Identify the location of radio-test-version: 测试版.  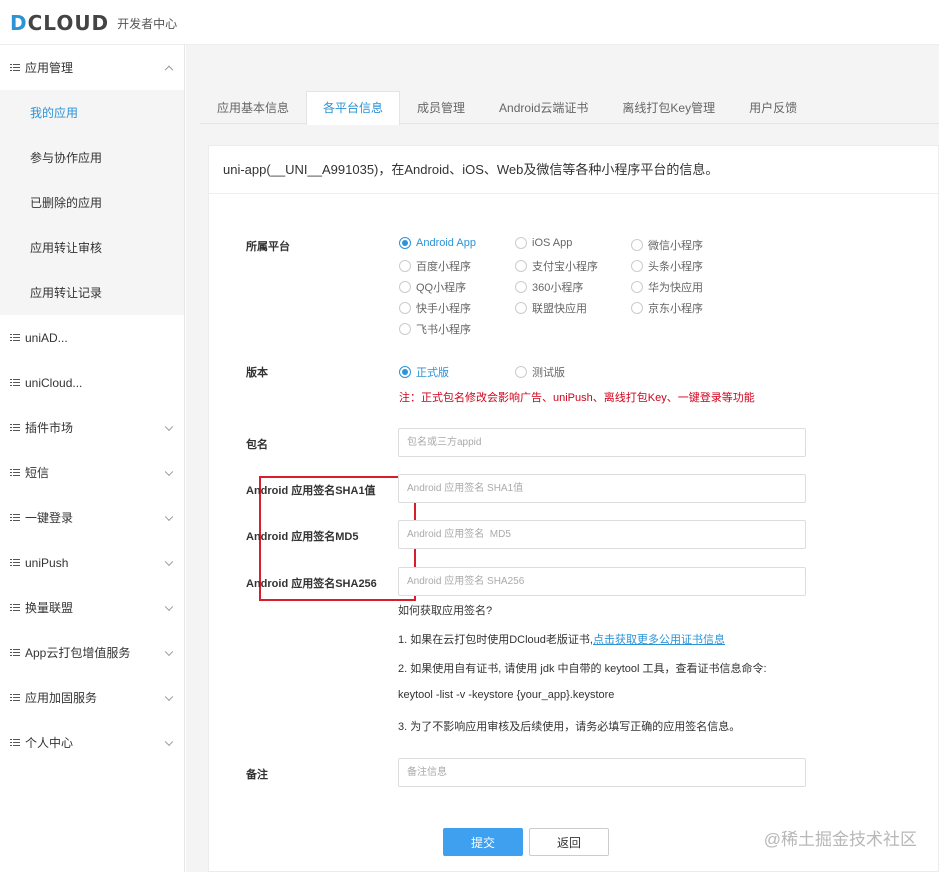
(540, 372).